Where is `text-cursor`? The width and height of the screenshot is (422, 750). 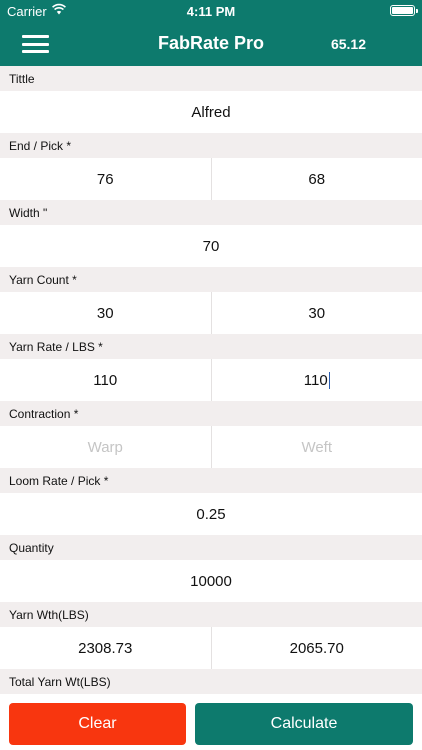 text-cursor is located at coordinates (329, 380).